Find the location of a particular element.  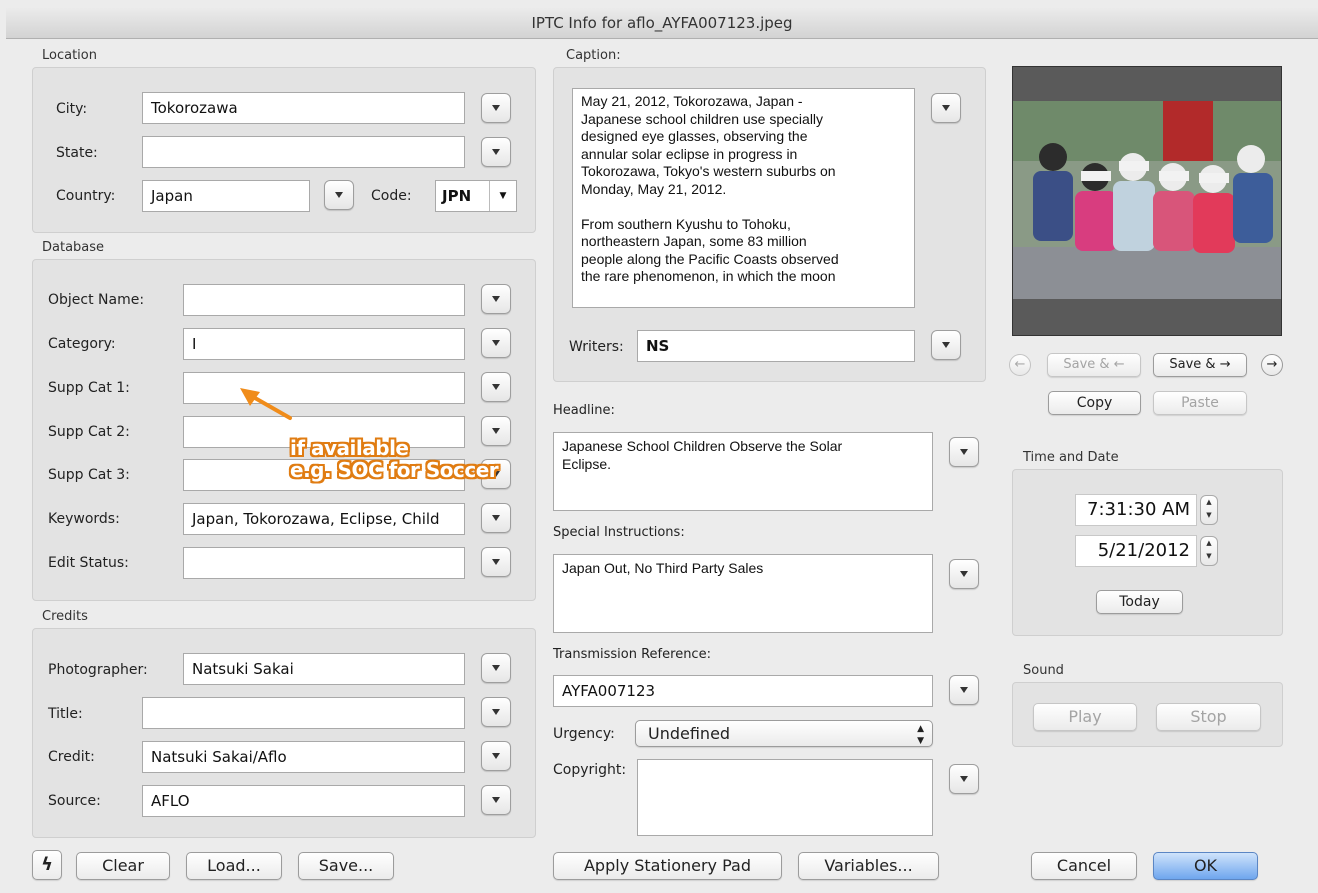

transmission-reference-field: AYFA007123 is located at coordinates (743, 691).